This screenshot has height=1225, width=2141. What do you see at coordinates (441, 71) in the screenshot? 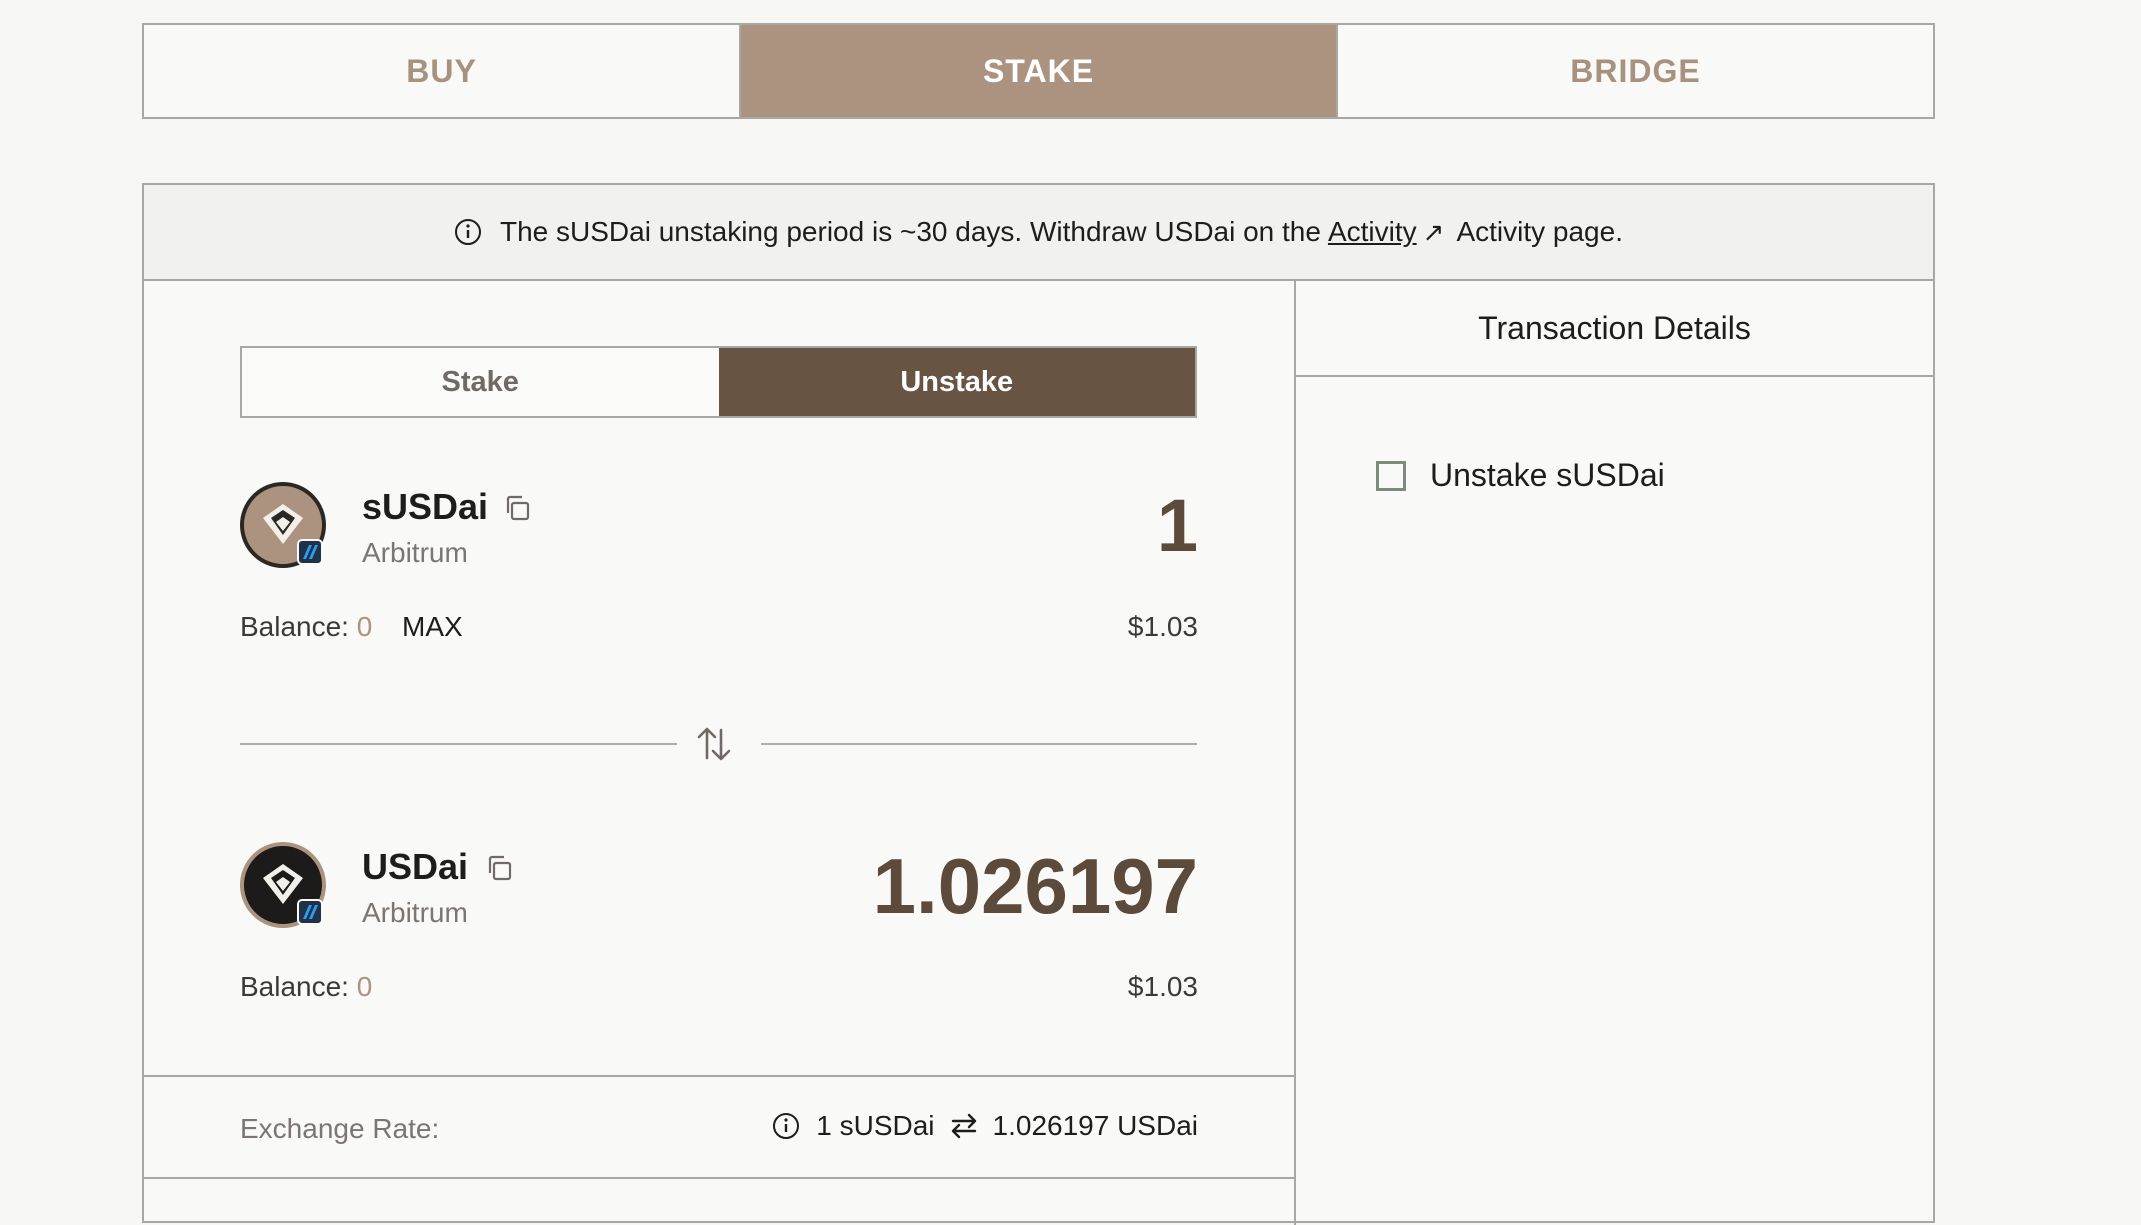
I see `tab-buy: BUY` at bounding box center [441, 71].